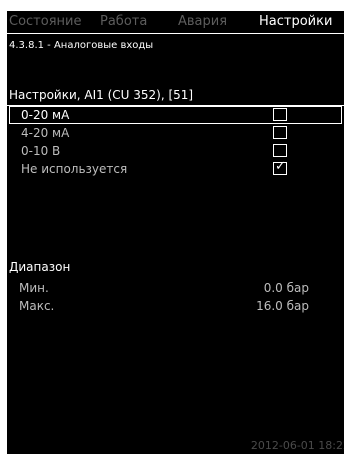 The width and height of the screenshot is (344, 454). Describe the element at coordinates (123, 22) in the screenshot. I see `tab-operation: Работа` at that location.